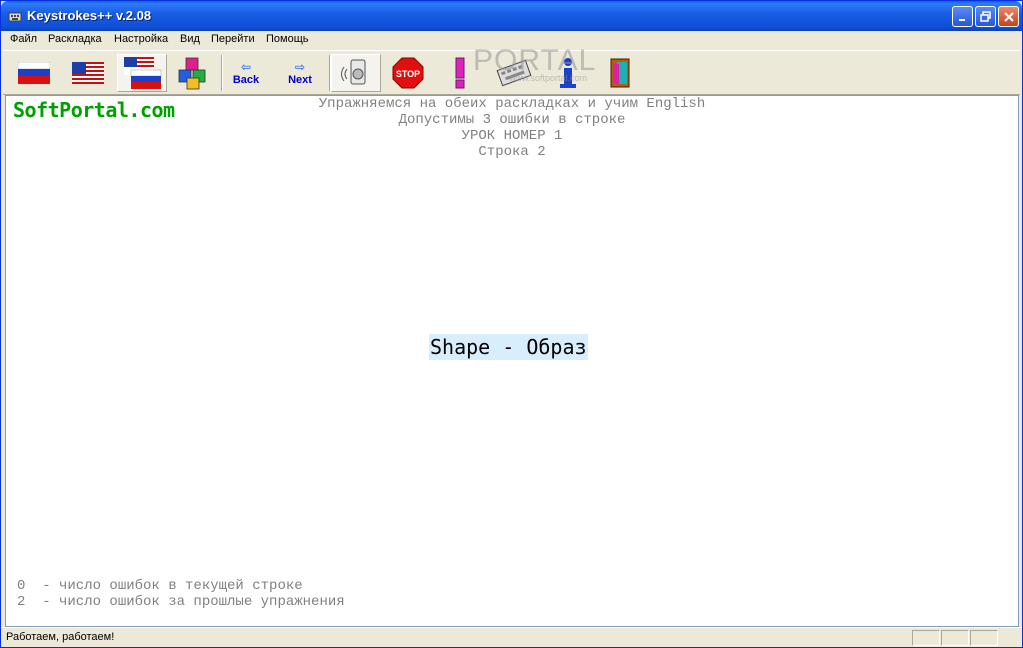 Image resolution: width=1023 pixels, height=648 pixels. What do you see at coordinates (962, 16) in the screenshot?
I see `minimize-button` at bounding box center [962, 16].